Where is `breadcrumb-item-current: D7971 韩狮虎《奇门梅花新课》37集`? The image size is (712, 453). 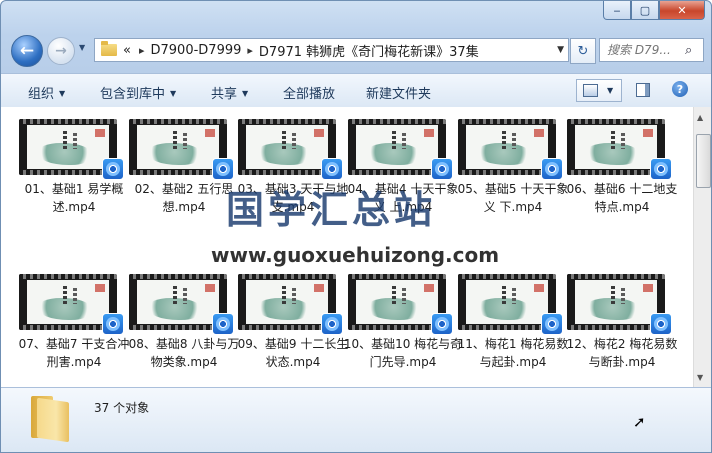
breadcrumb-item-current: D7971 韩狮虎《奇门梅花新课》37集 is located at coordinates (369, 50).